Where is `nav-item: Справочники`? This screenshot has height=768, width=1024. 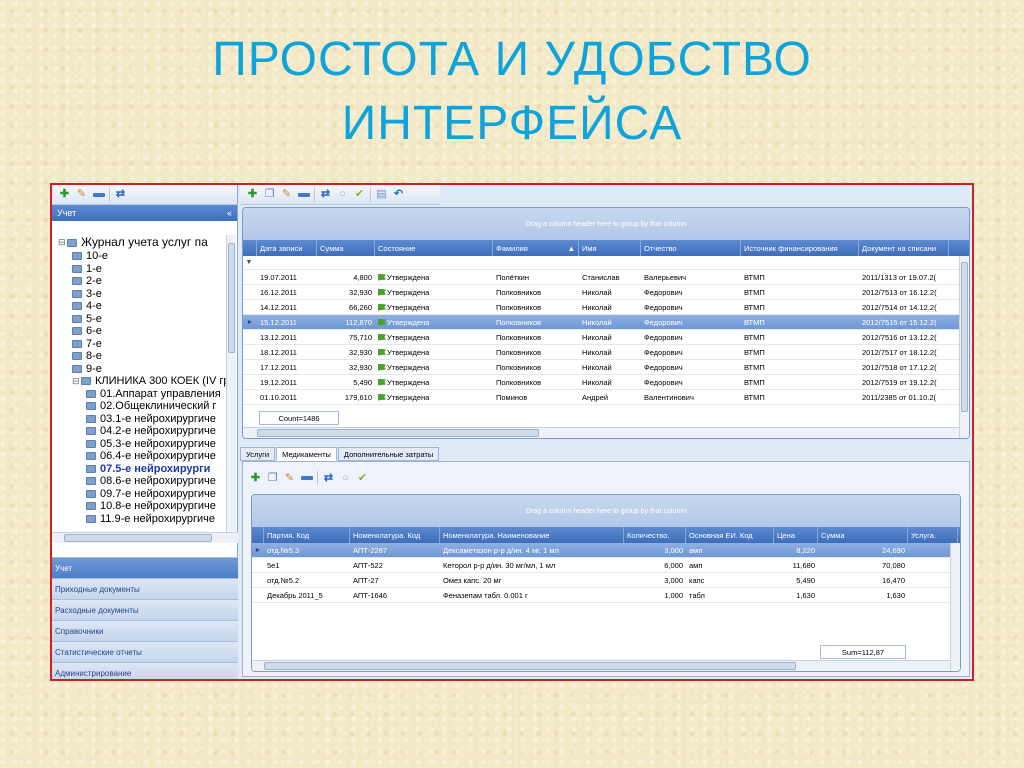 nav-item: Справочники is located at coordinates (145, 630).